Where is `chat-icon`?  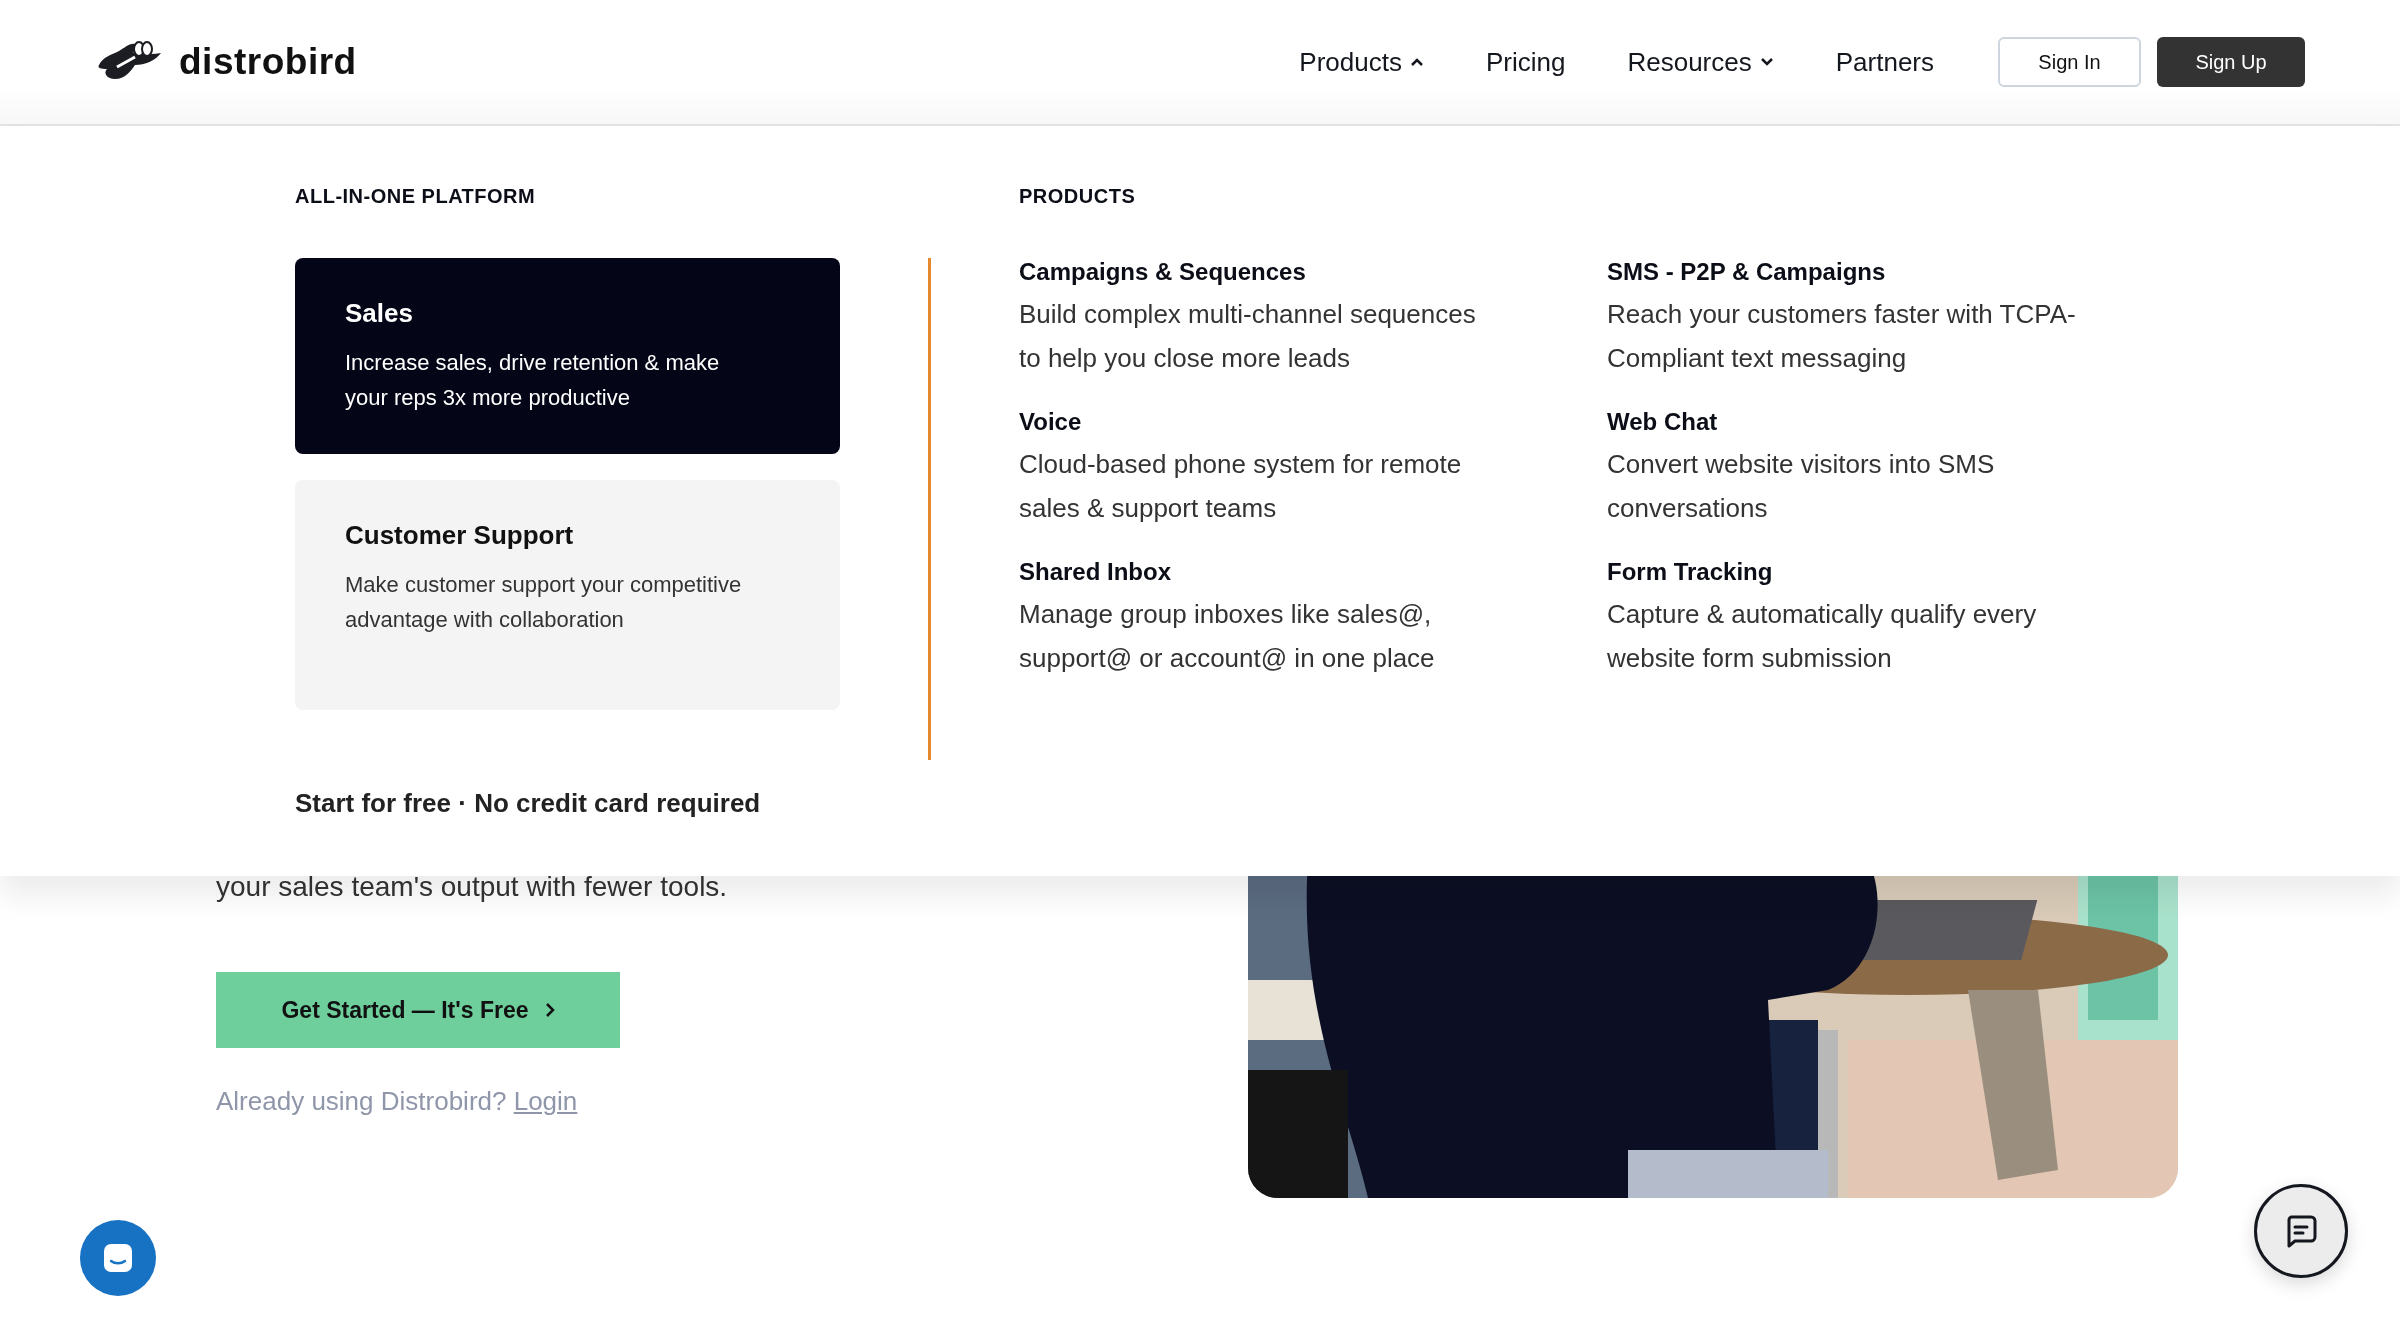
chat-icon is located at coordinates (118, 1258).